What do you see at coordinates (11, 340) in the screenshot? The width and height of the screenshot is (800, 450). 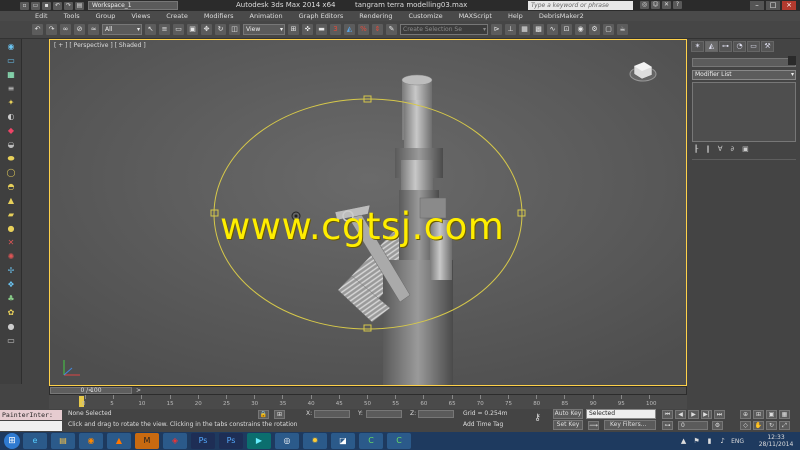 I see `extra2-icon: ▭` at bounding box center [11, 340].